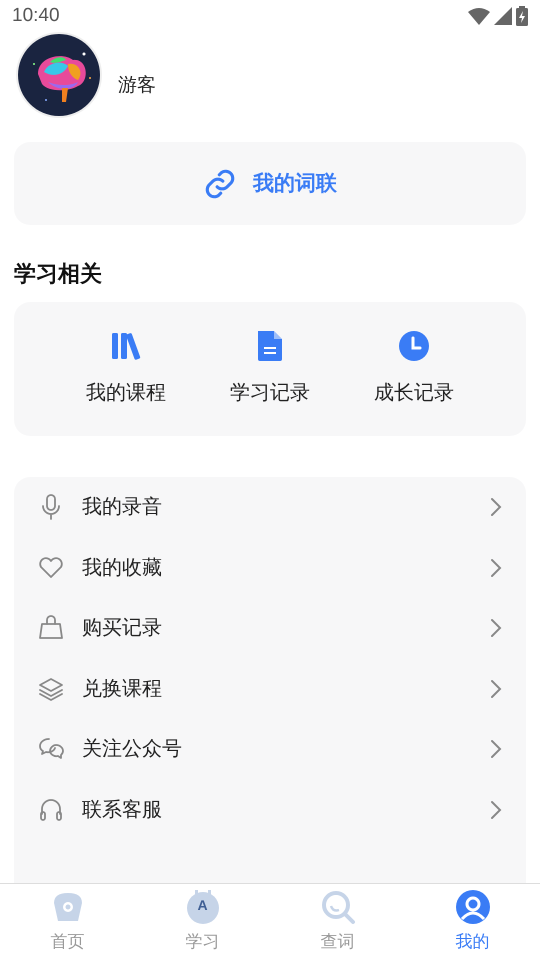 The image size is (540, 960). I want to click on search-icon, so click(338, 907).